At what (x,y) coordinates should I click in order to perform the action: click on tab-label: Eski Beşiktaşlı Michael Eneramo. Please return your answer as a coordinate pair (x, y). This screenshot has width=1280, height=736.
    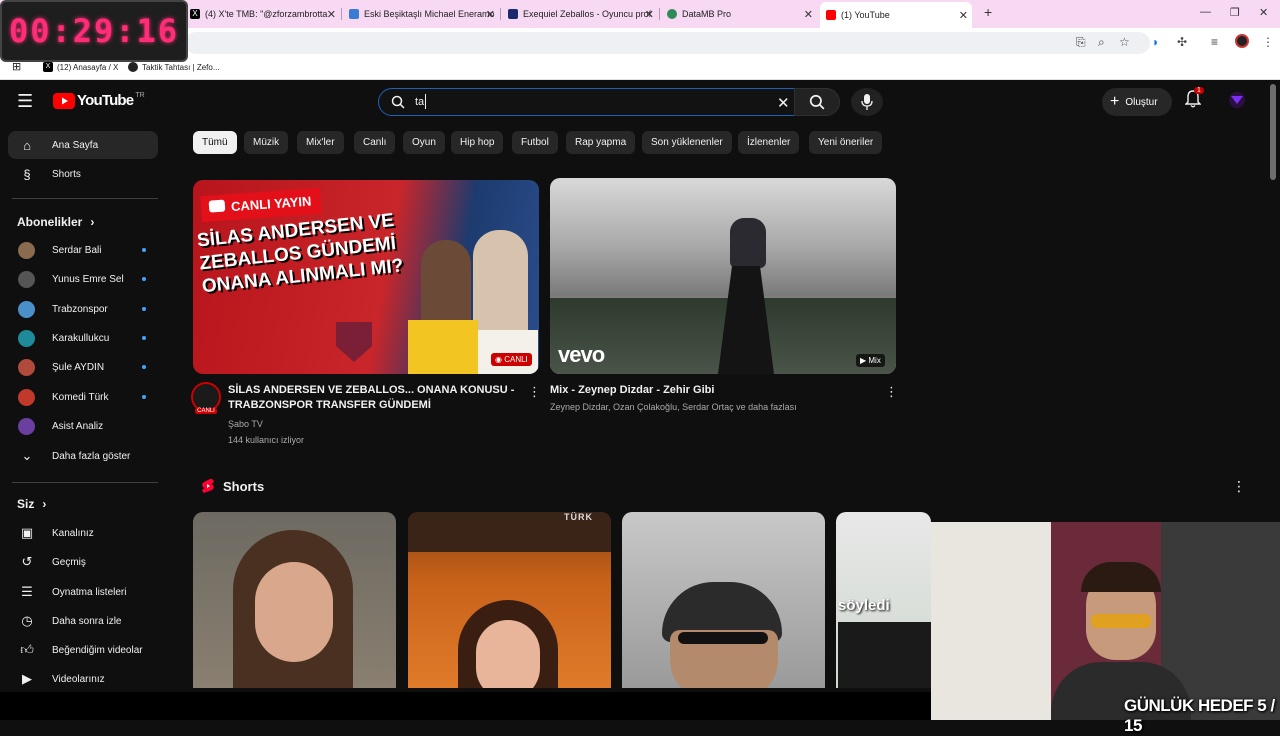
    Looking at the image, I should click on (429, 14).